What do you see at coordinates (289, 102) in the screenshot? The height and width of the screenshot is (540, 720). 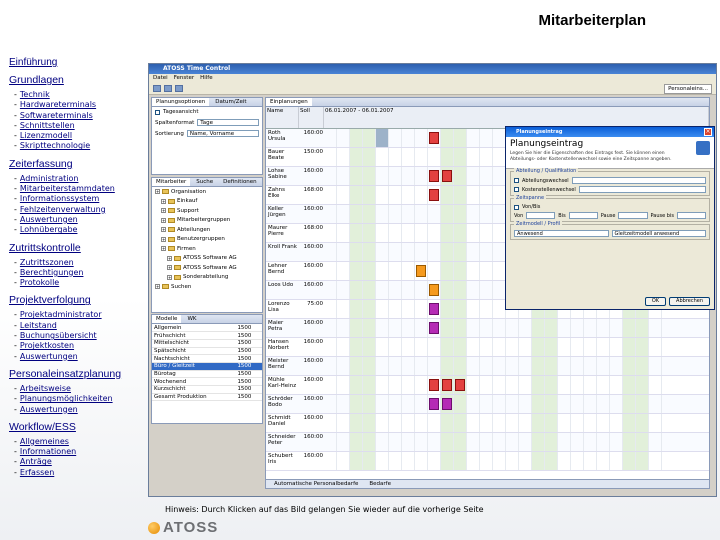 I see `tab-einplanungen: Einplanungen` at bounding box center [289, 102].